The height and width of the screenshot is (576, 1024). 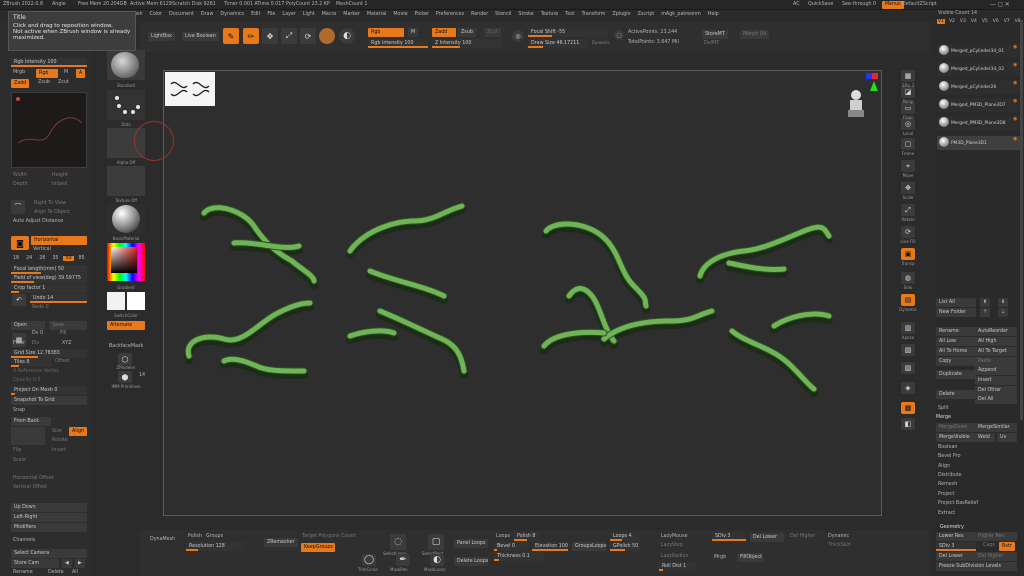 What do you see at coordinates (672, 545) in the screenshot?
I see `lazystep-slider: LazyStep` at bounding box center [672, 545].